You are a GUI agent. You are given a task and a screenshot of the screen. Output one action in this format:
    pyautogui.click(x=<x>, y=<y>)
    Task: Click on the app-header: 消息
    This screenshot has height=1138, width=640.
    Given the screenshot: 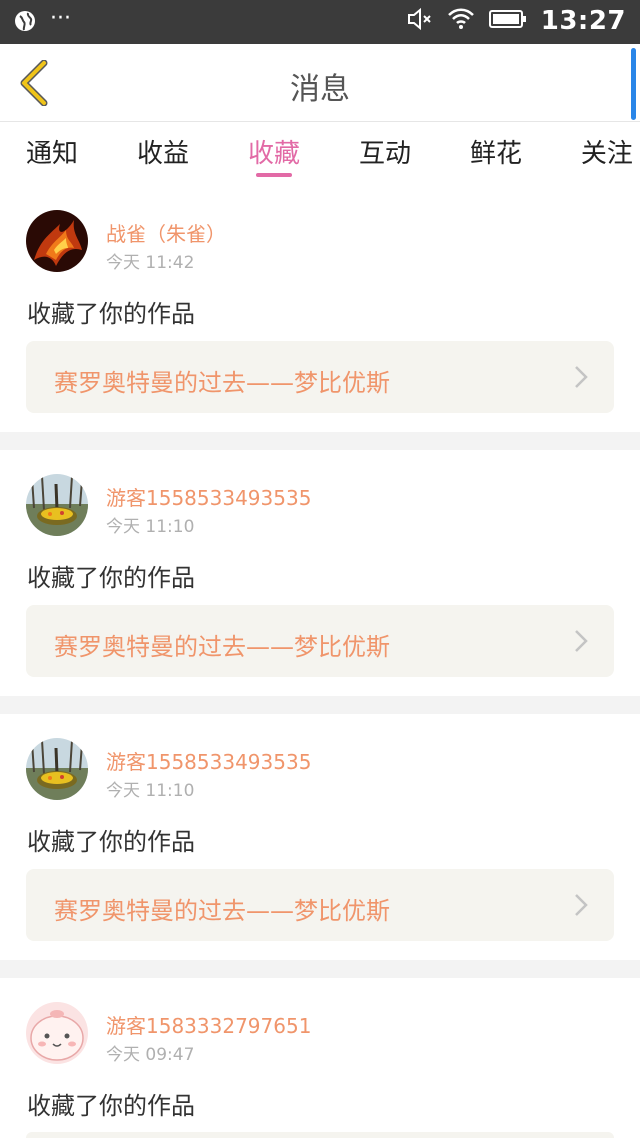 What is the action you would take?
    pyautogui.click(x=320, y=83)
    